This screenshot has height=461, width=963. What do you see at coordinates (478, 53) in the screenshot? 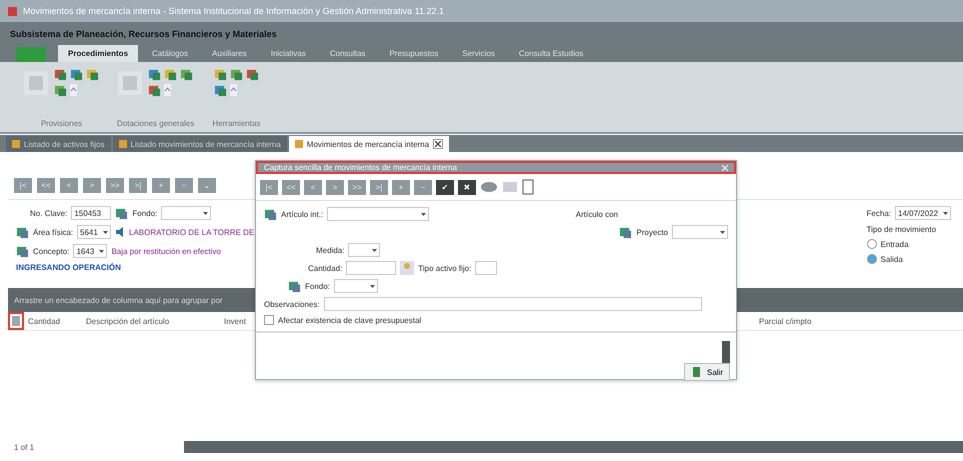
I see `ribbon-tab: Servicios` at bounding box center [478, 53].